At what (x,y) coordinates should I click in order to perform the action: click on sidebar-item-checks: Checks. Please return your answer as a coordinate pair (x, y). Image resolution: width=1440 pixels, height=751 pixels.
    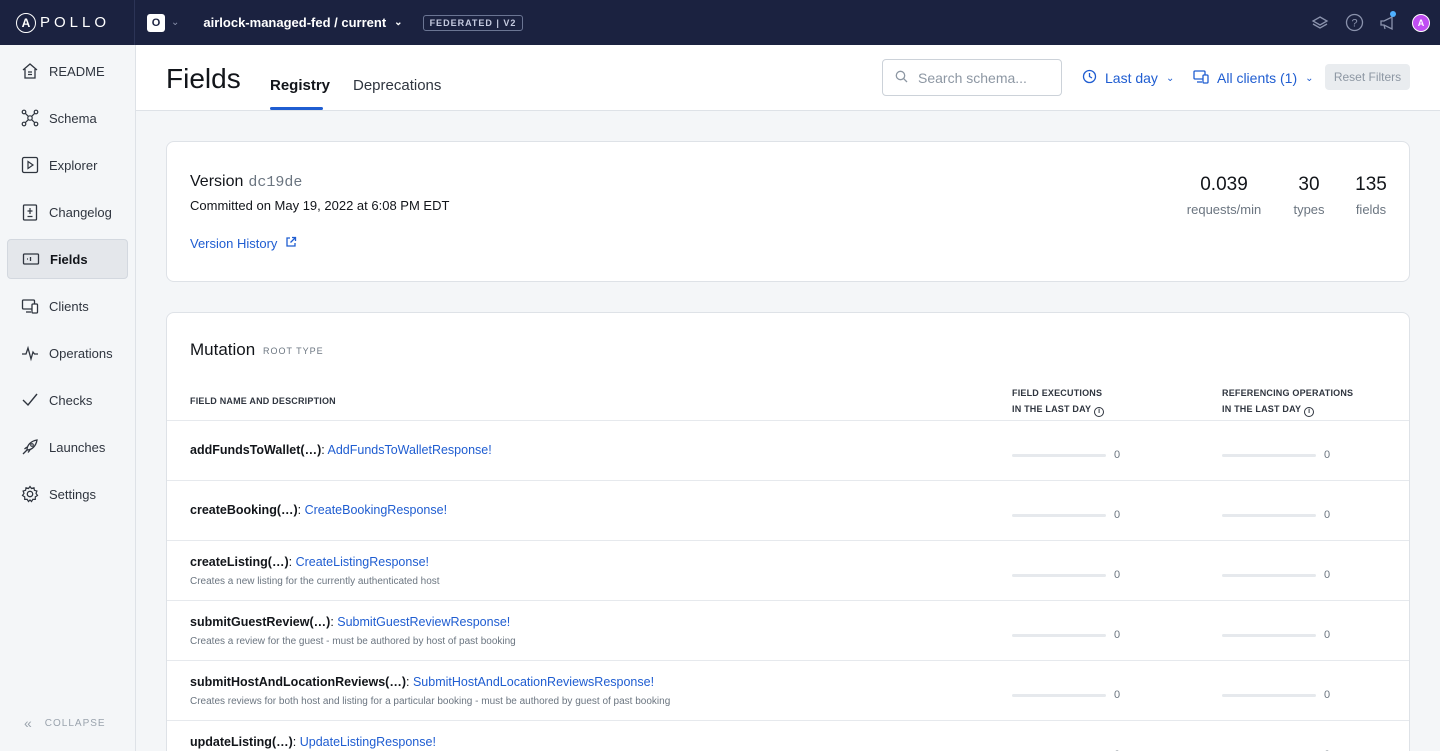
    Looking at the image, I should click on (67, 400).